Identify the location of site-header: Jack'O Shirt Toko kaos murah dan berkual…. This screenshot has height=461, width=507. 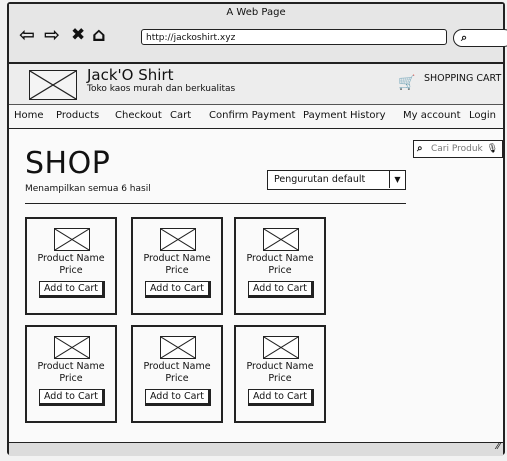
(256, 84).